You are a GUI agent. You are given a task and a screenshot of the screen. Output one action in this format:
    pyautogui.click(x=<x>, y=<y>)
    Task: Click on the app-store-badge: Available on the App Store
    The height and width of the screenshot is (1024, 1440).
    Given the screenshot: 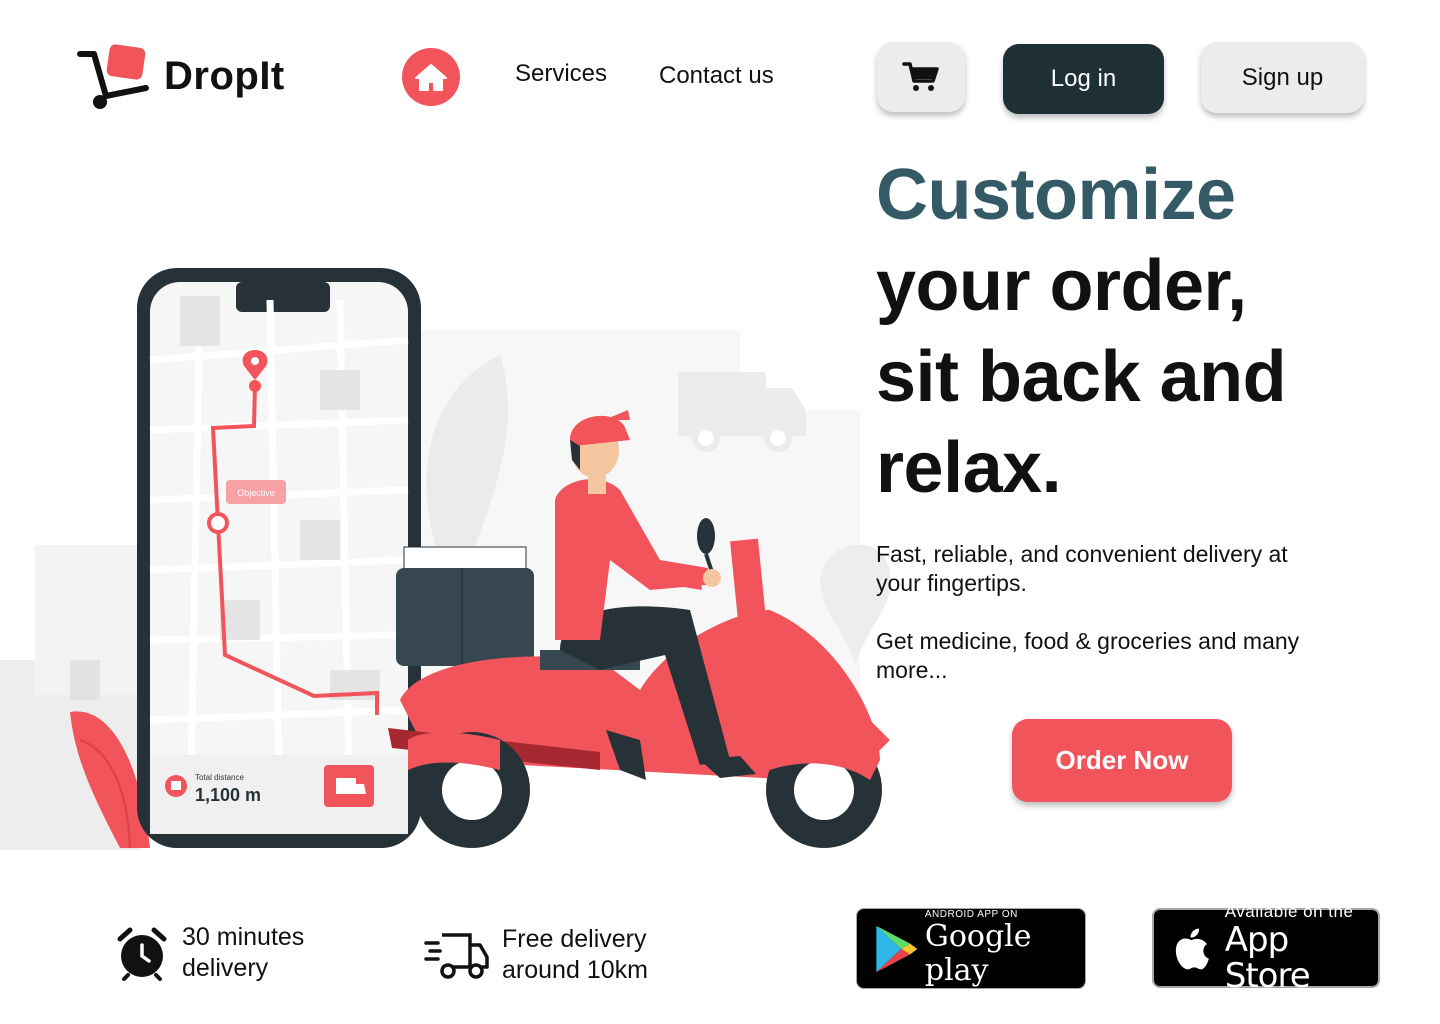 What is the action you would take?
    pyautogui.click(x=1266, y=948)
    